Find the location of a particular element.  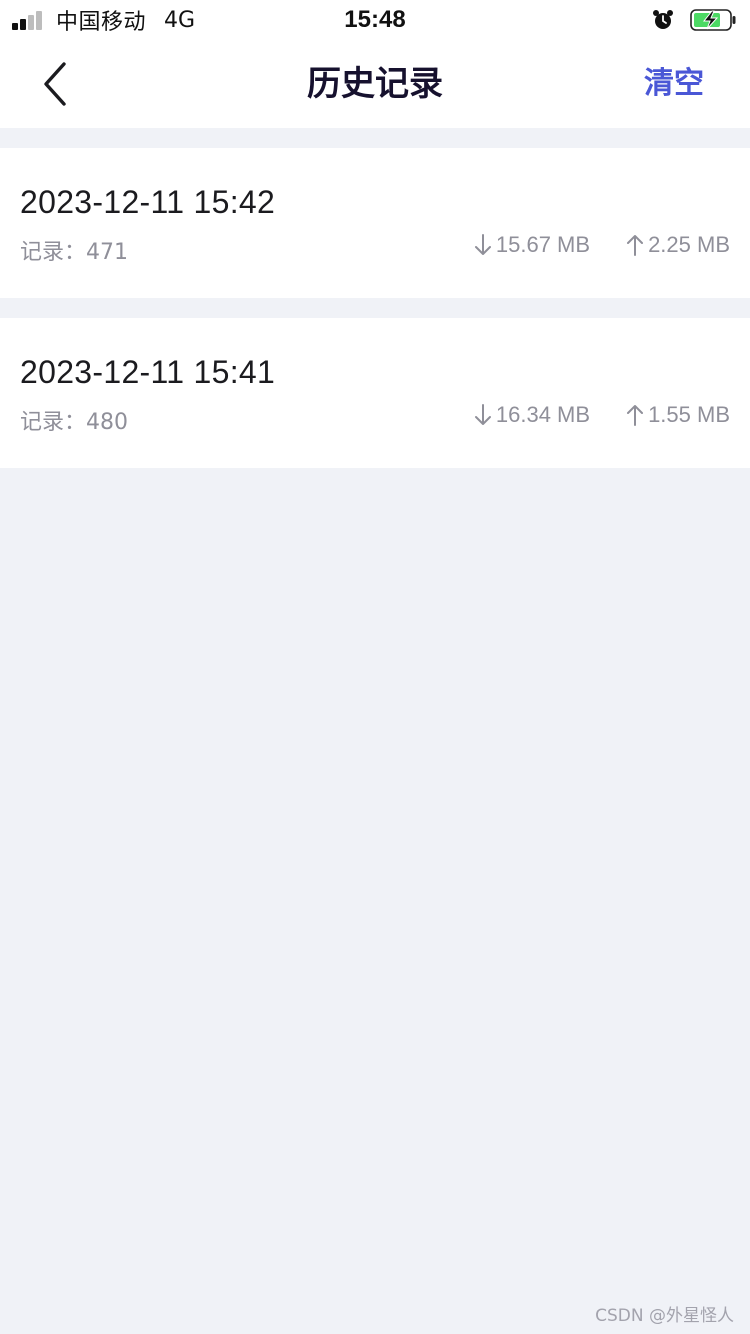

back-button is located at coordinates (54, 84).